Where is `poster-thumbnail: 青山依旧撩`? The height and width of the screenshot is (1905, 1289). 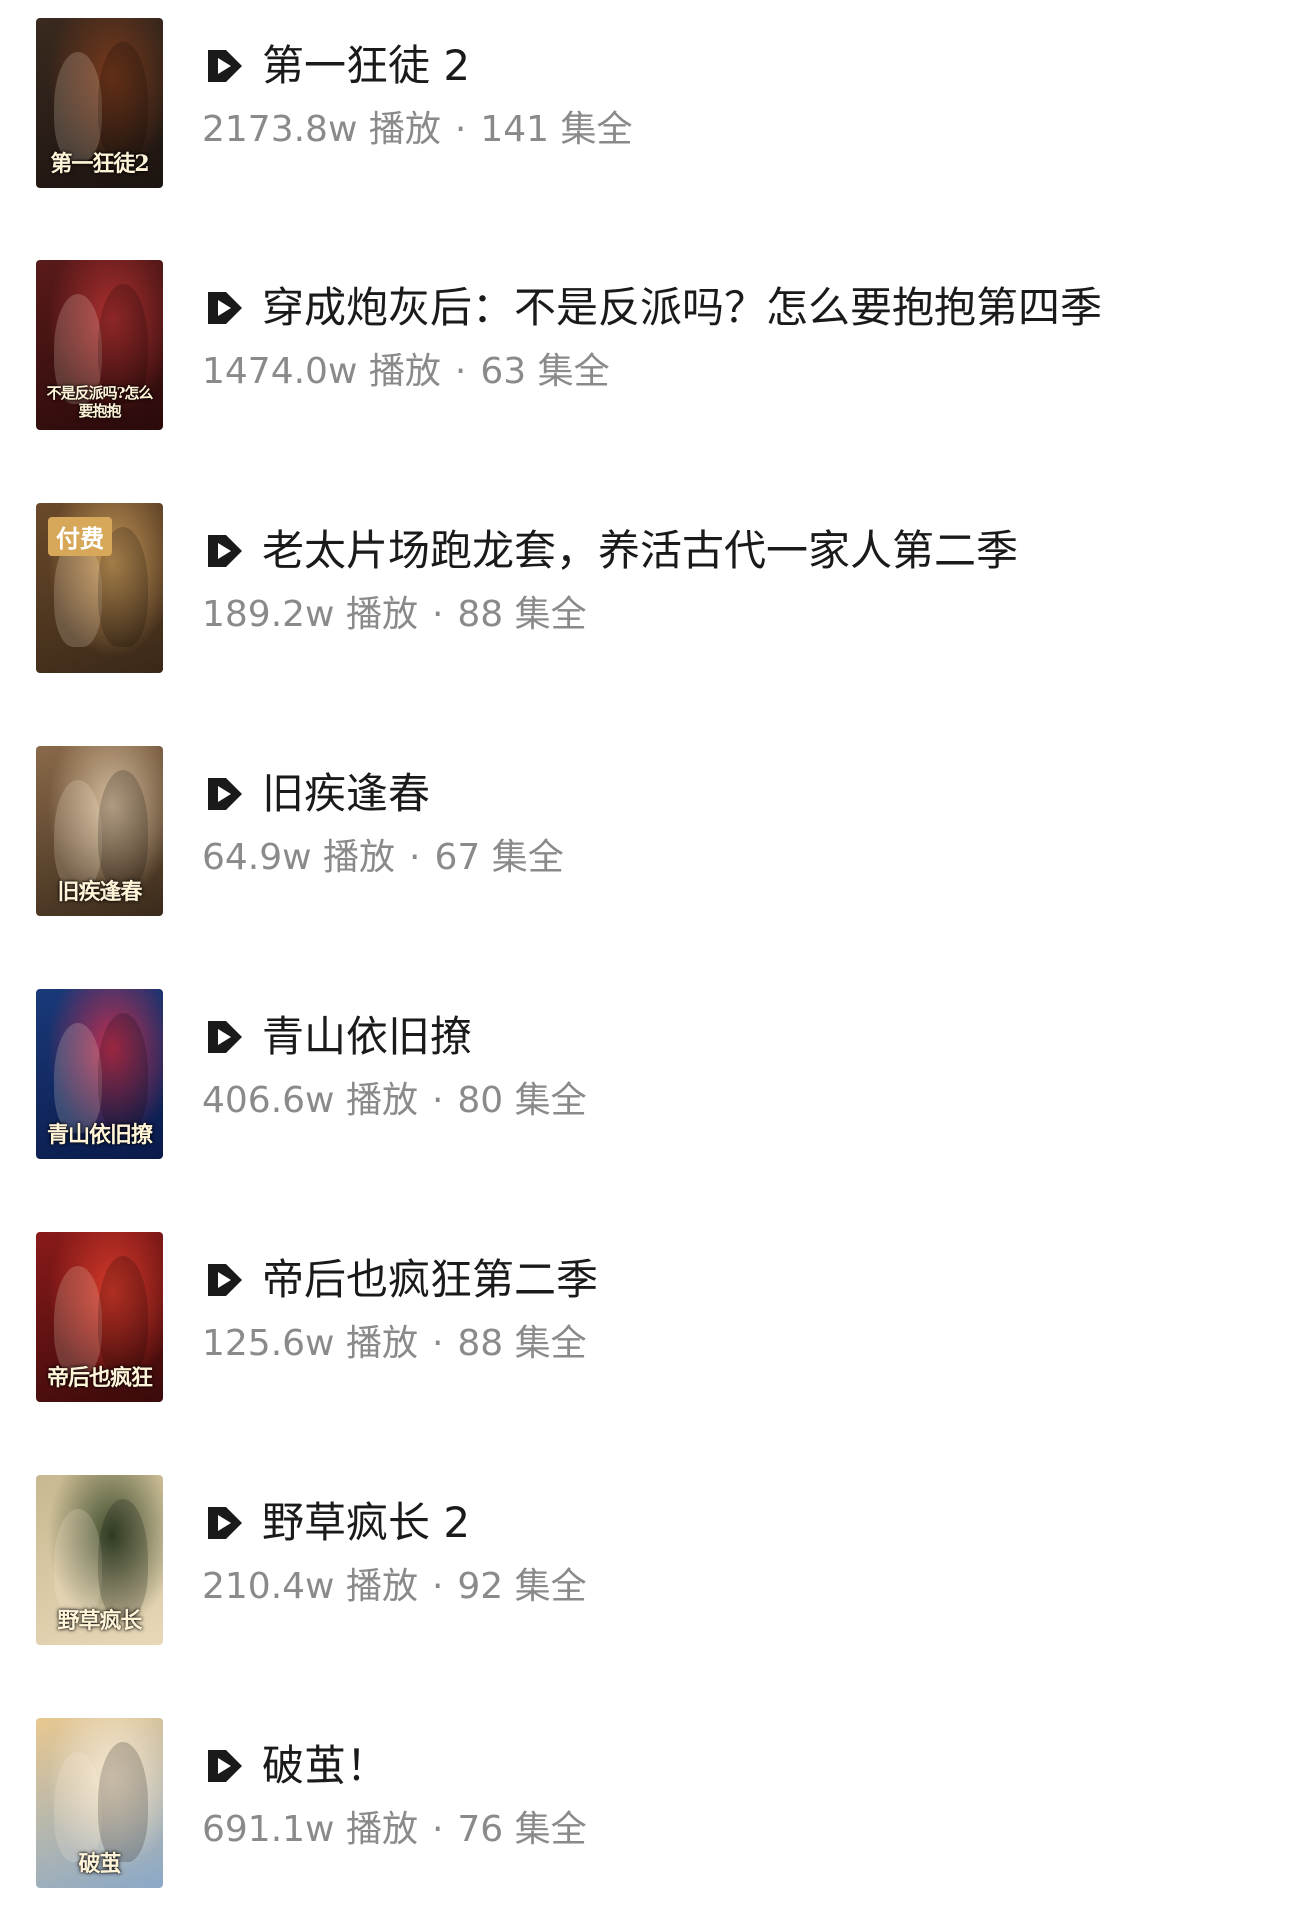
poster-thumbnail: 青山依旧撩 is located at coordinates (99, 1074).